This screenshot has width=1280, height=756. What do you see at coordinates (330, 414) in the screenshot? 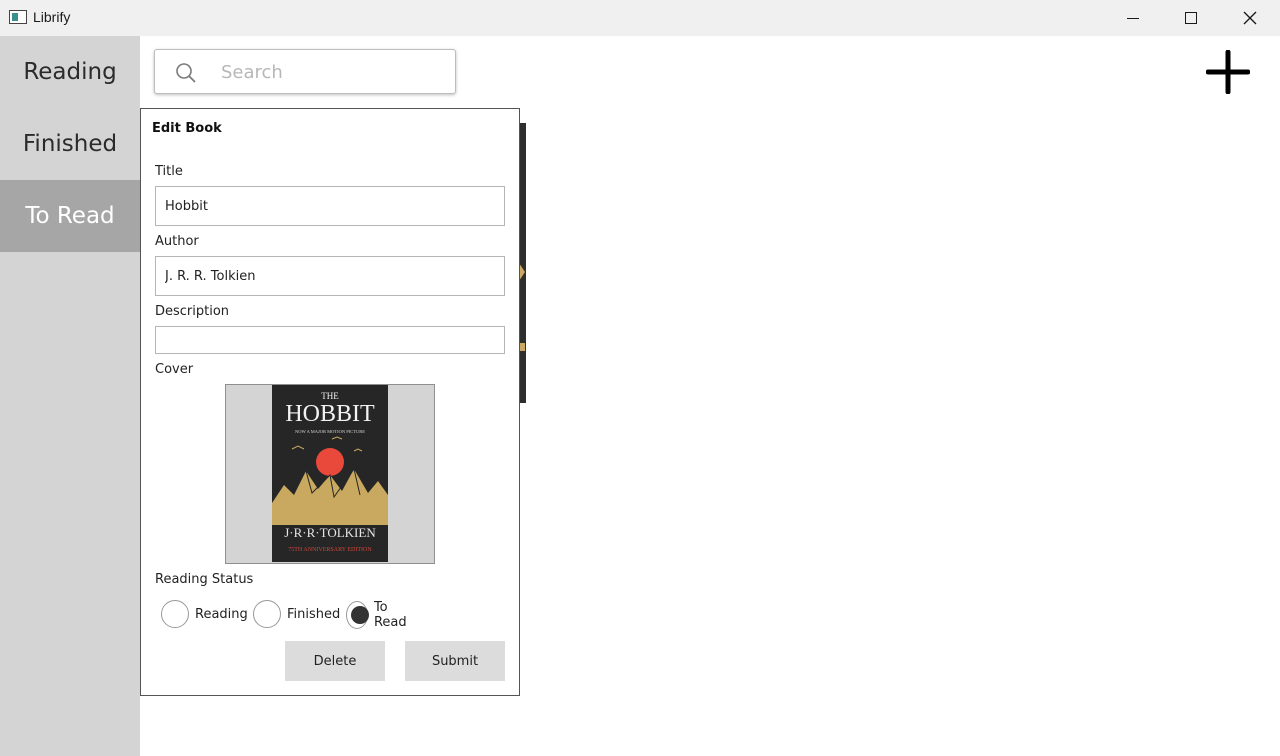
I see `svg-text: HOBBIT` at bounding box center [330, 414].